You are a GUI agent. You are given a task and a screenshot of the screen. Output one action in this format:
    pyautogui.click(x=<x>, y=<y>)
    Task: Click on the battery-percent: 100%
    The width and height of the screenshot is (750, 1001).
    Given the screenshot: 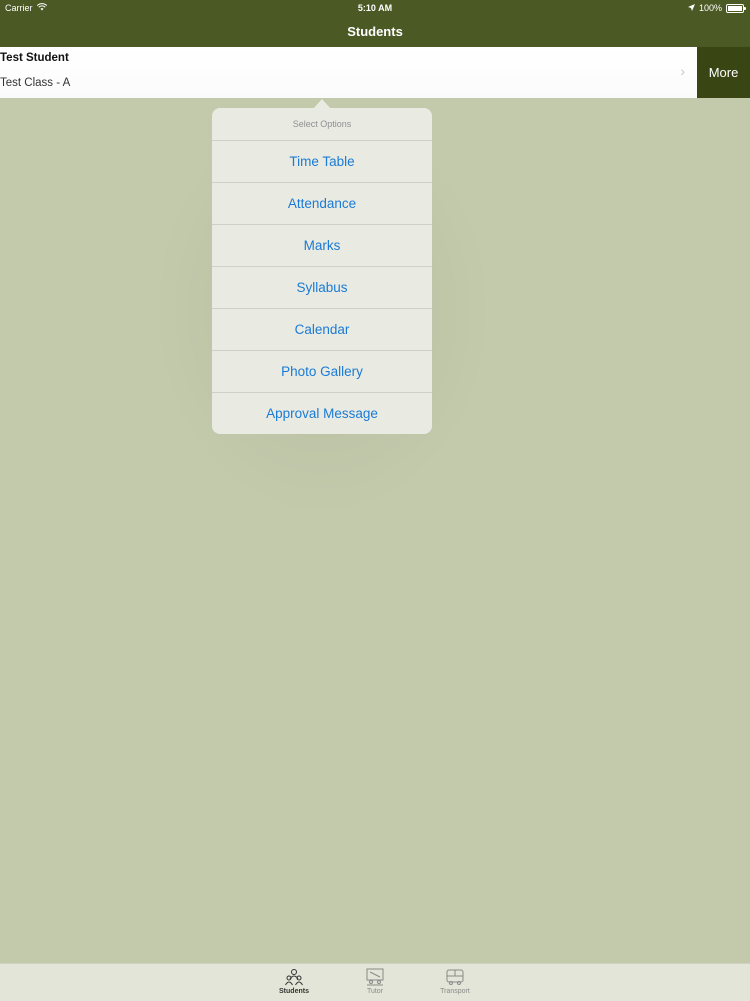 What is the action you would take?
    pyautogui.click(x=710, y=8)
    